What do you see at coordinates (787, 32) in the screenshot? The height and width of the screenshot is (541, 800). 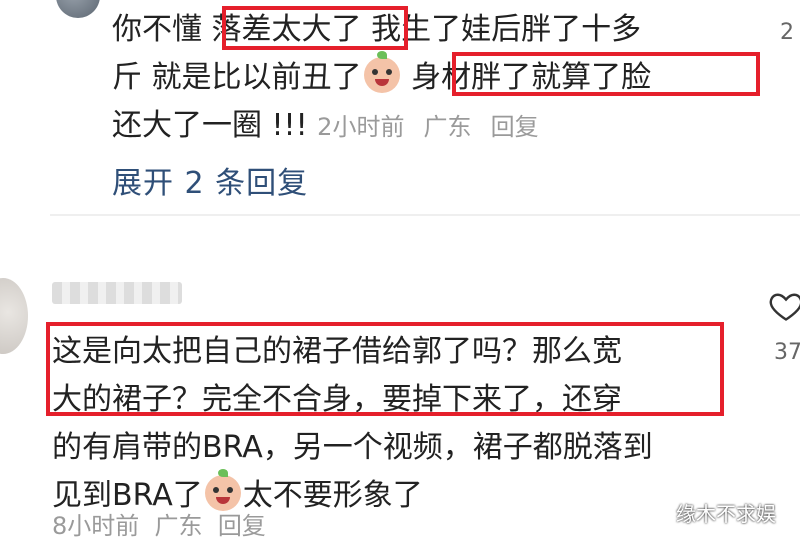 I see `reply-like-count: 2` at bounding box center [787, 32].